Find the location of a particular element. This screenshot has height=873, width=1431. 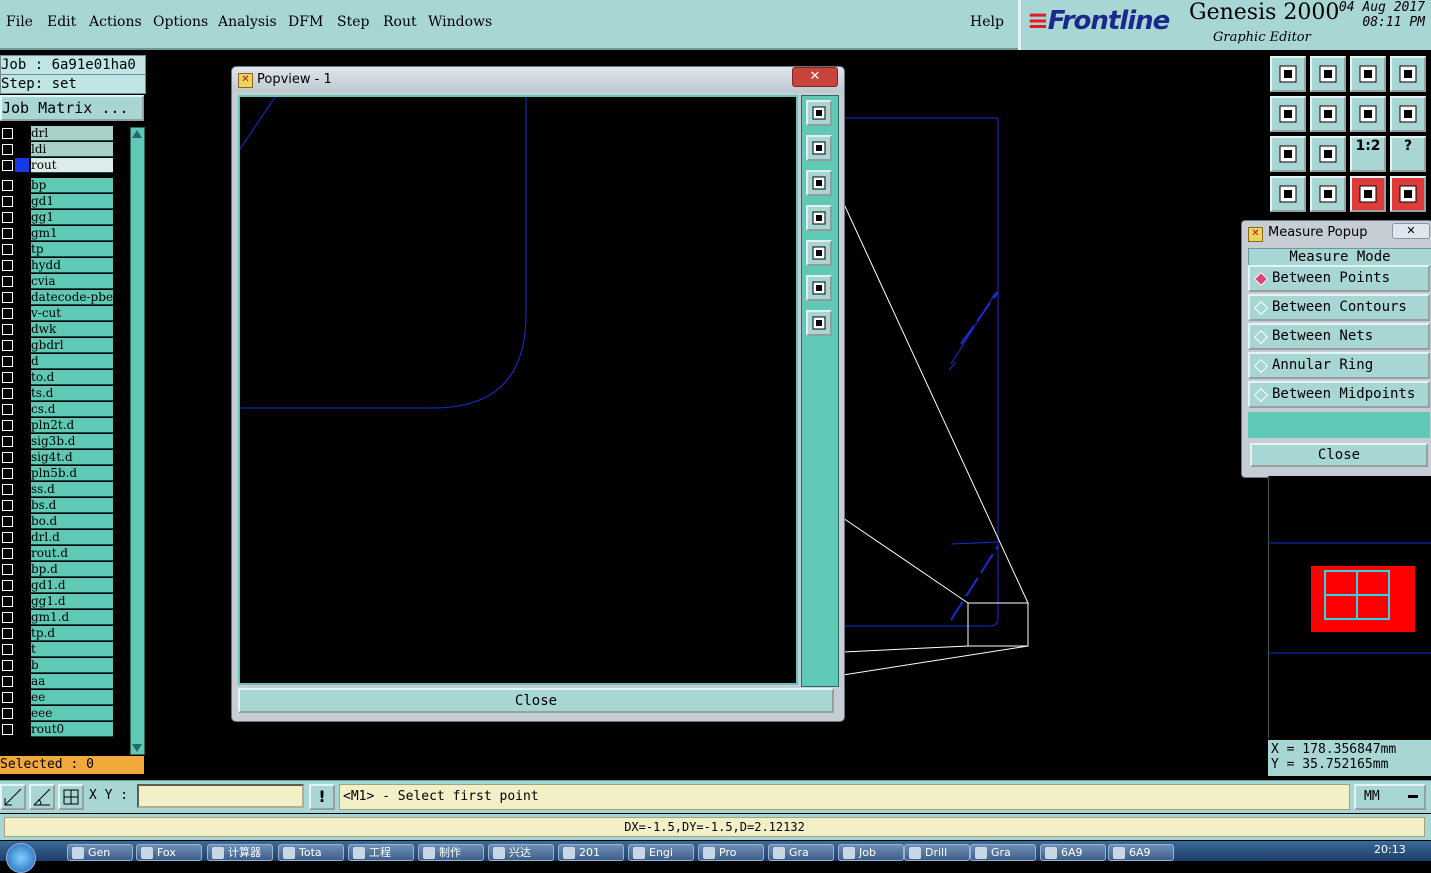

layer-row: eee is located at coordinates (58, 713).